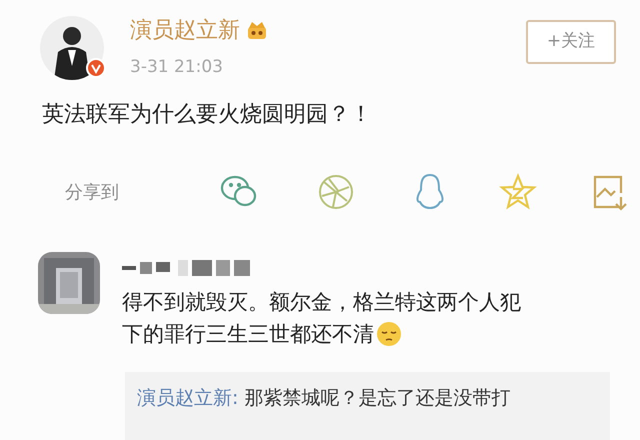 Image resolution: width=640 pixels, height=440 pixels. What do you see at coordinates (248, 334) in the screenshot?
I see `comment-text-line: 下的罪行三生三世都还不清` at bounding box center [248, 334].